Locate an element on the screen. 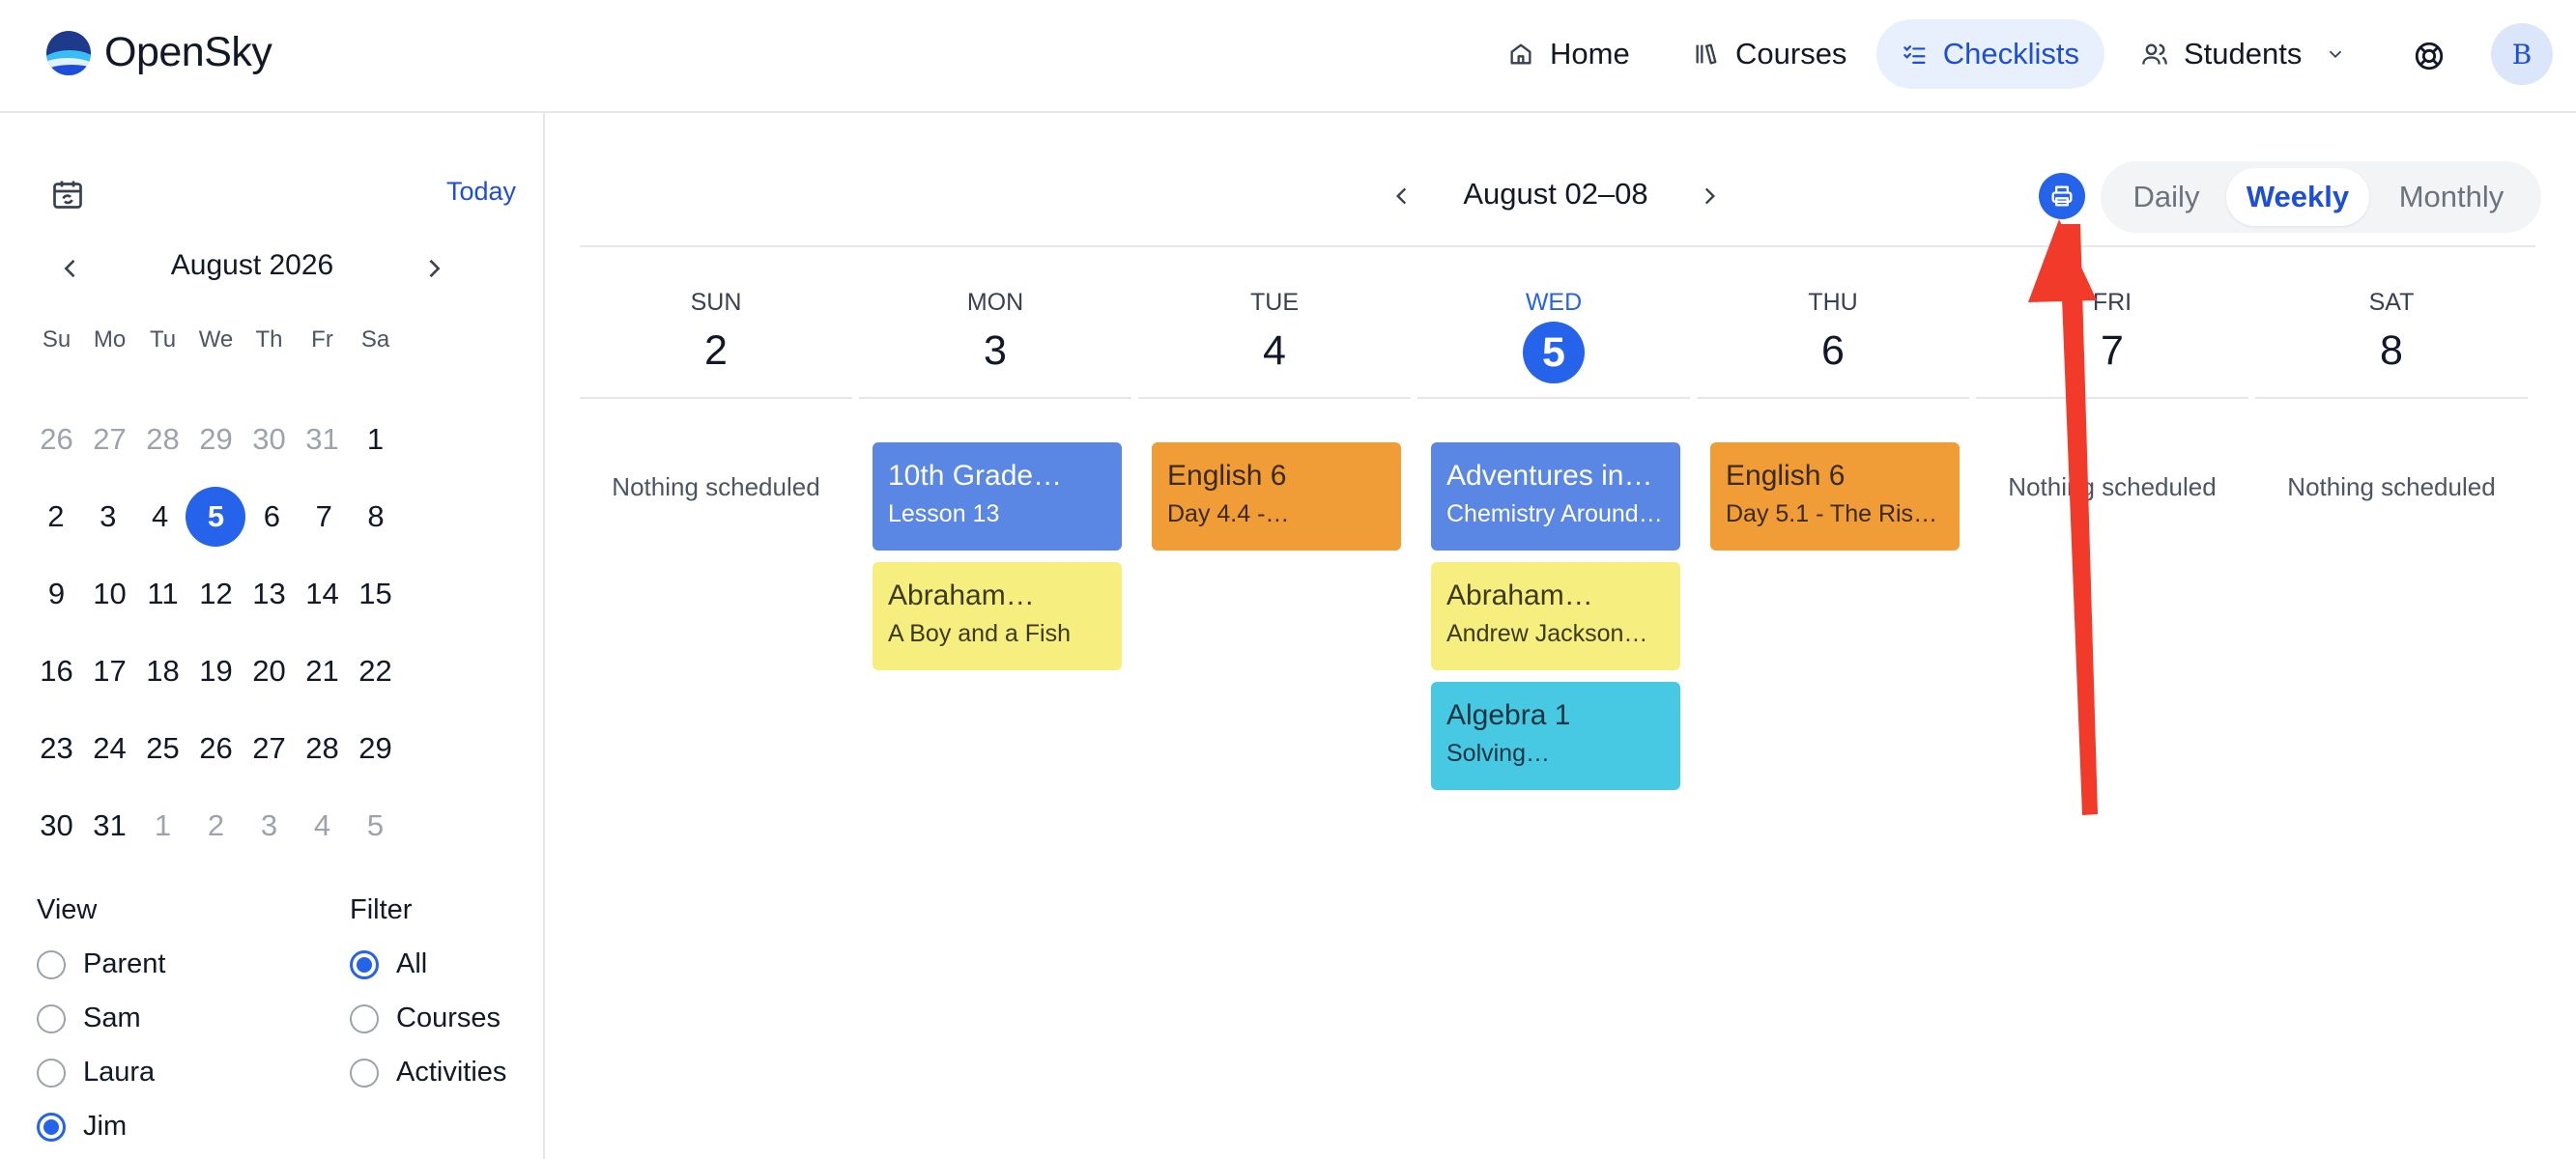 The image size is (2576, 1159). mini-calendar-next-button is located at coordinates (434, 269).